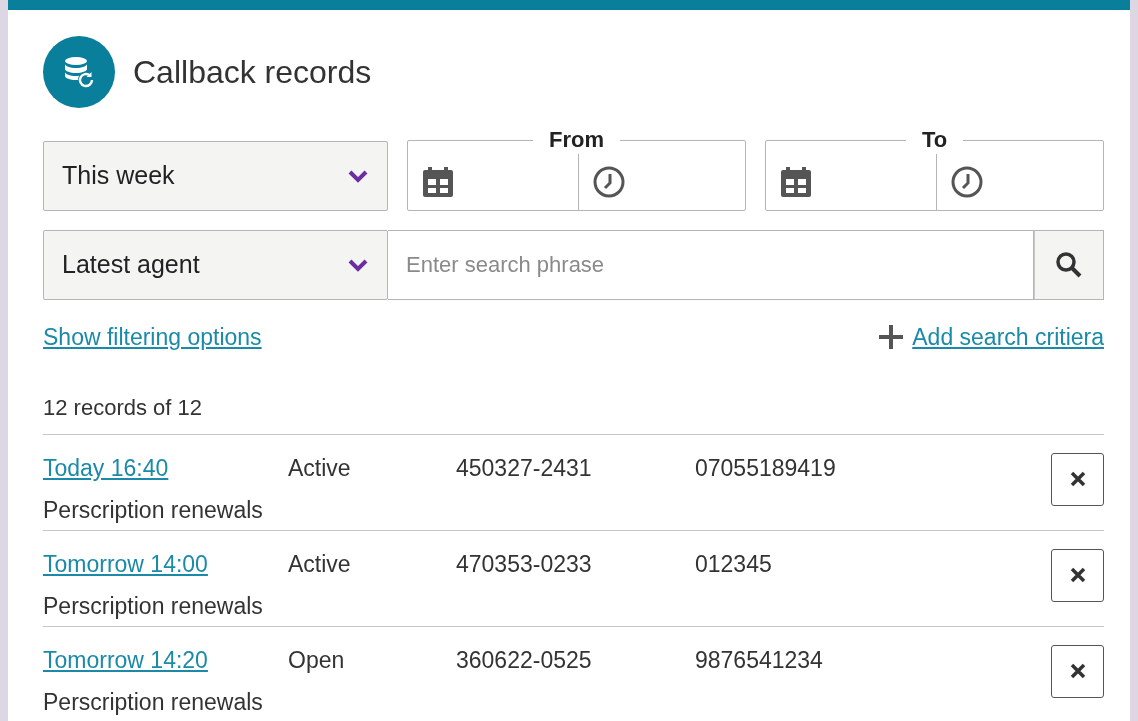 The height and width of the screenshot is (721, 1138). Describe the element at coordinates (524, 564) in the screenshot. I see `id-number: 470353-0233` at that location.